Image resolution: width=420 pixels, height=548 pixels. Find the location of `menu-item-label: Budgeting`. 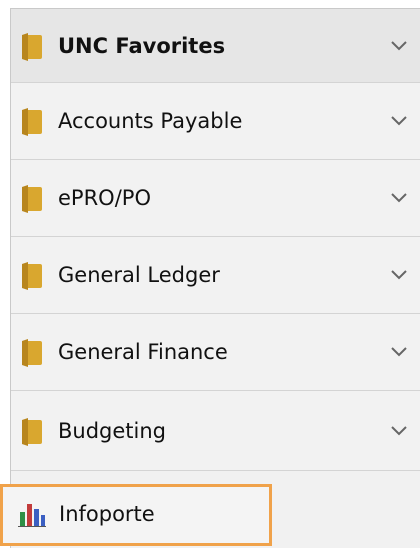

menu-item-label: Budgeting is located at coordinates (112, 430).